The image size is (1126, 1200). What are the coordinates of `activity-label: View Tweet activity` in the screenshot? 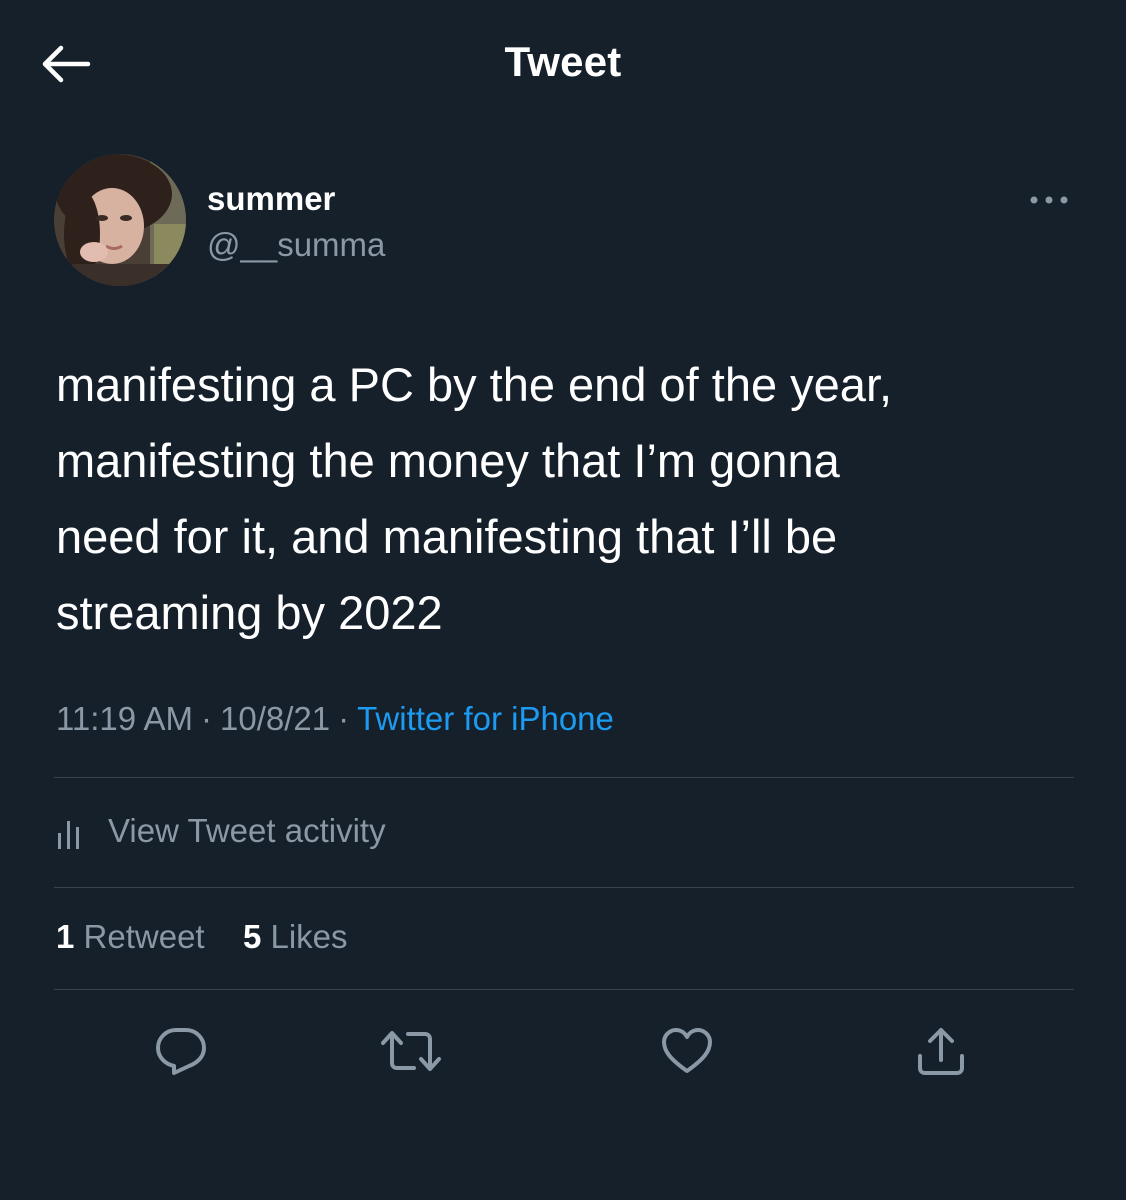 It's located at (247, 830).